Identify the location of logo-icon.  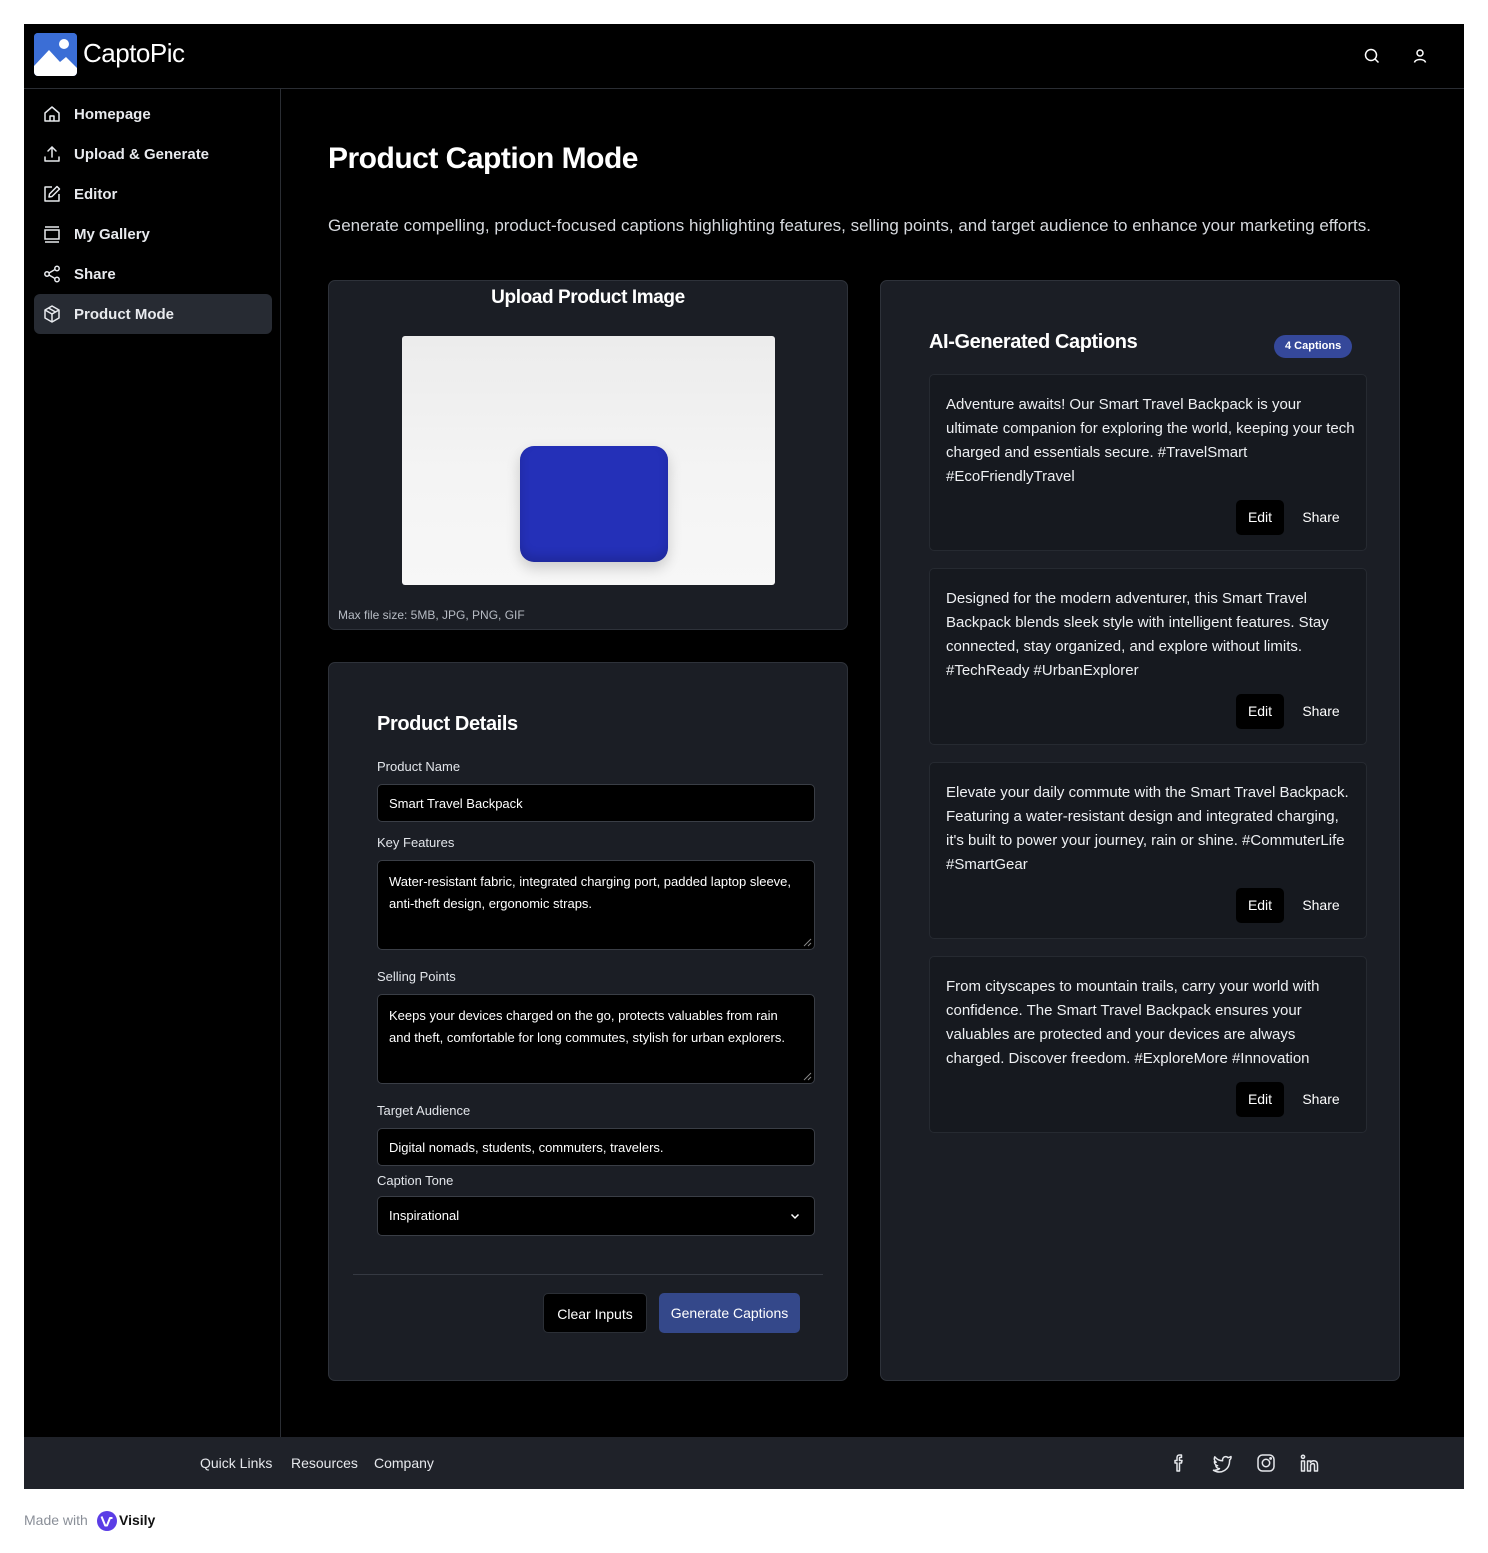
(55, 54).